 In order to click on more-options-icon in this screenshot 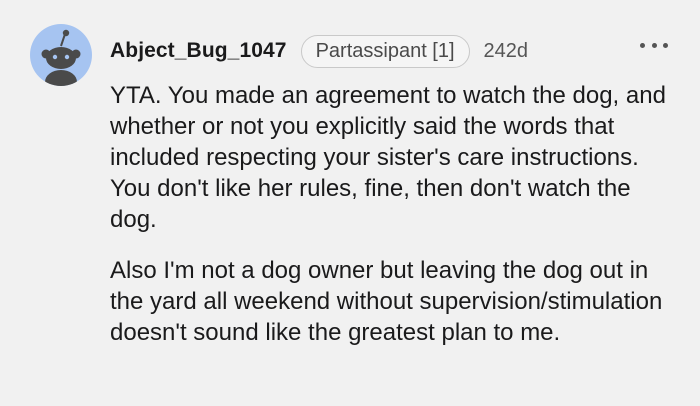, I will do `click(654, 45)`.